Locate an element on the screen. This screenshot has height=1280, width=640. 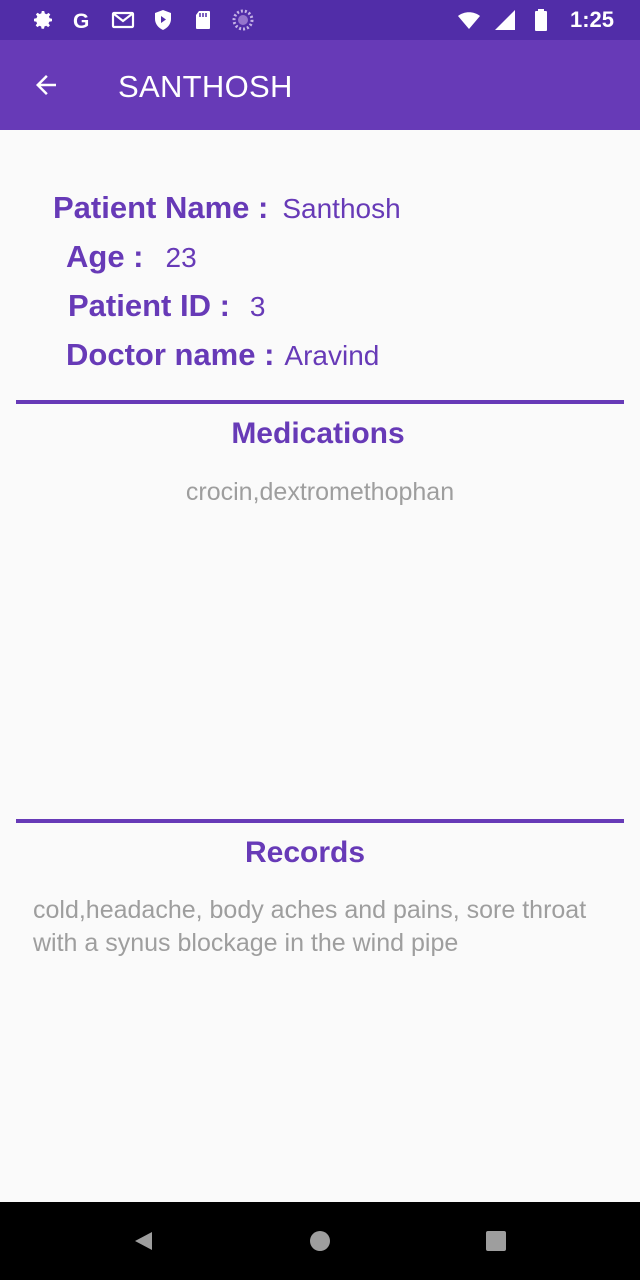
arrow-back-icon is located at coordinates (46, 85).